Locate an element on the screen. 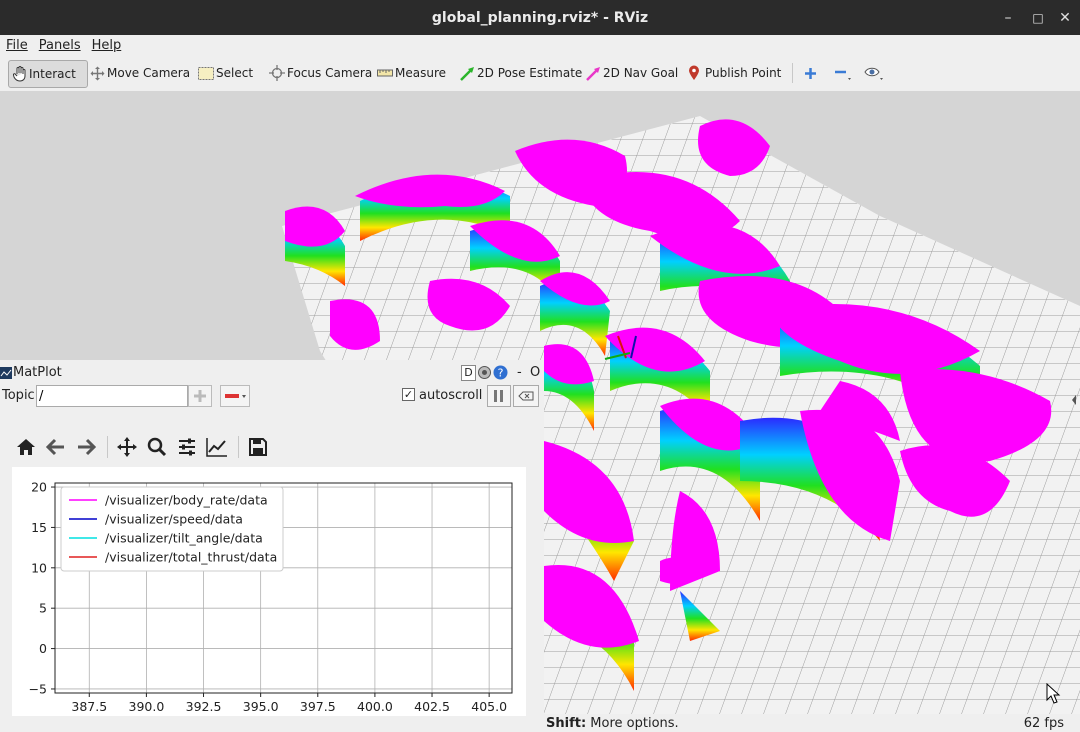 Image resolution: width=1080 pixels, height=732 pixels. window-title: global_planning.rviz* - RViz is located at coordinates (540, 17).